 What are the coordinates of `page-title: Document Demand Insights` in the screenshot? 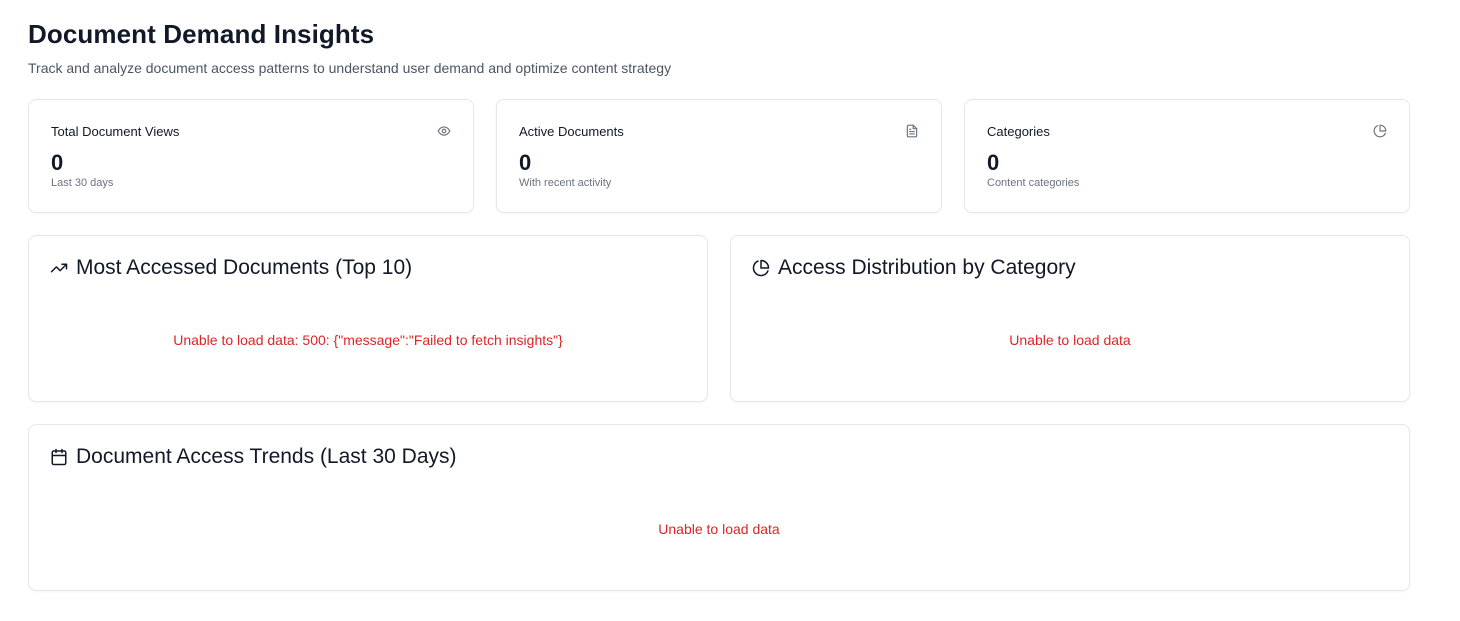 It's located at (201, 34).